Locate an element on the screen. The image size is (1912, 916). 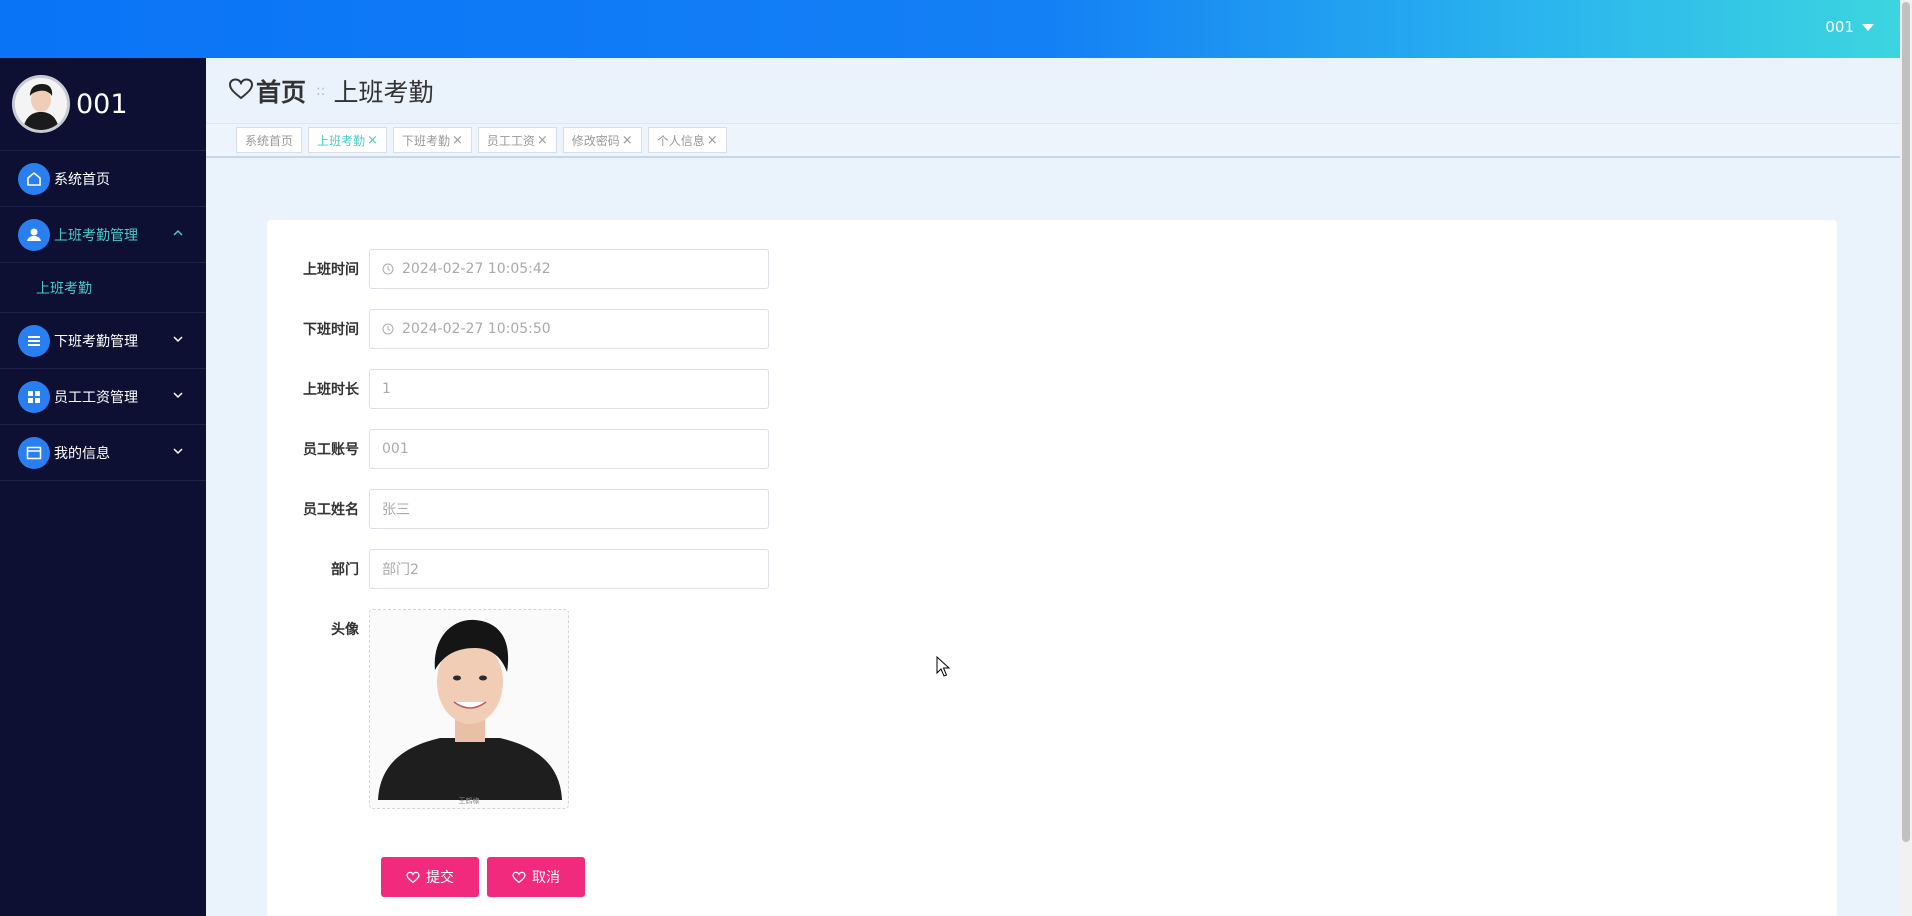
tab-checkin: 上班考勤 × is located at coordinates (347, 140).